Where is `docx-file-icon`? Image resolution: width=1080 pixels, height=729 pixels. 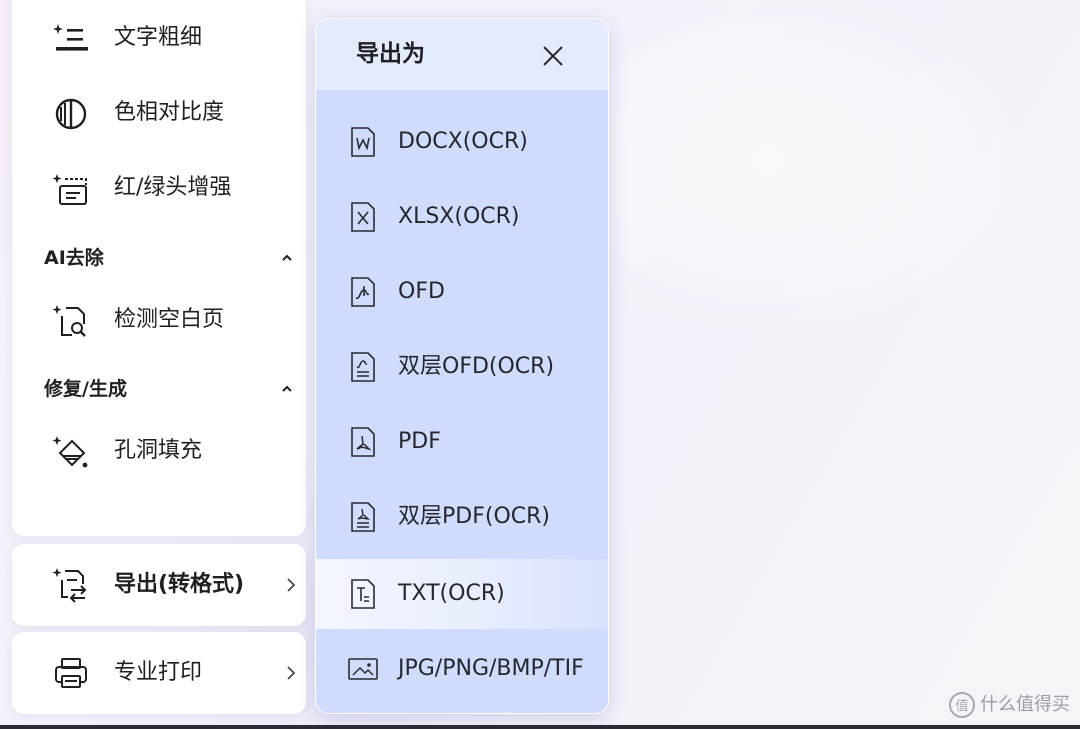
docx-file-icon is located at coordinates (363, 142).